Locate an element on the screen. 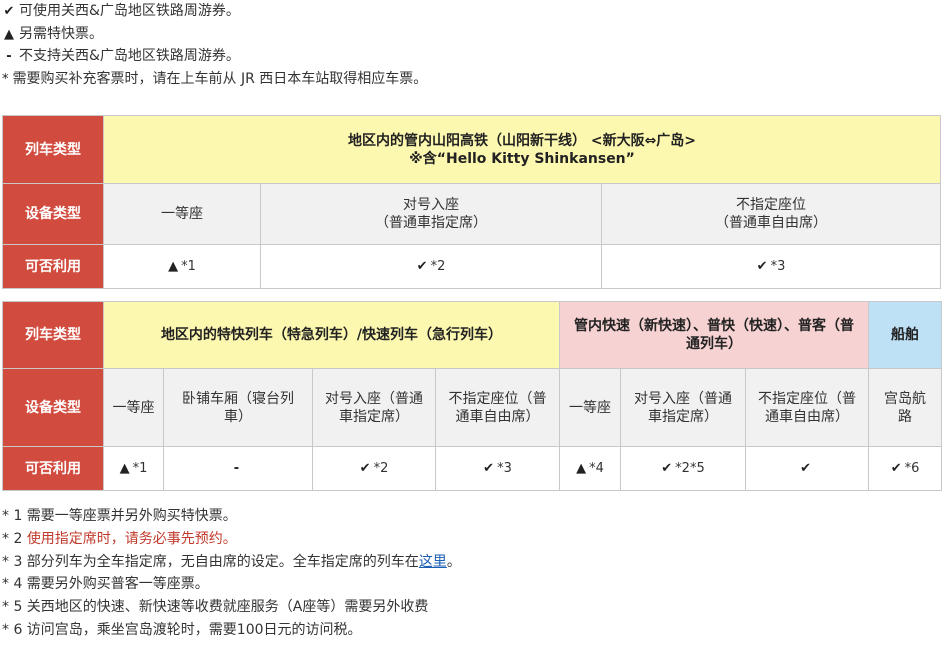 This screenshot has width=948, height=648. seat-cell: 卧铺车厢（寝台列車） is located at coordinates (238, 407).